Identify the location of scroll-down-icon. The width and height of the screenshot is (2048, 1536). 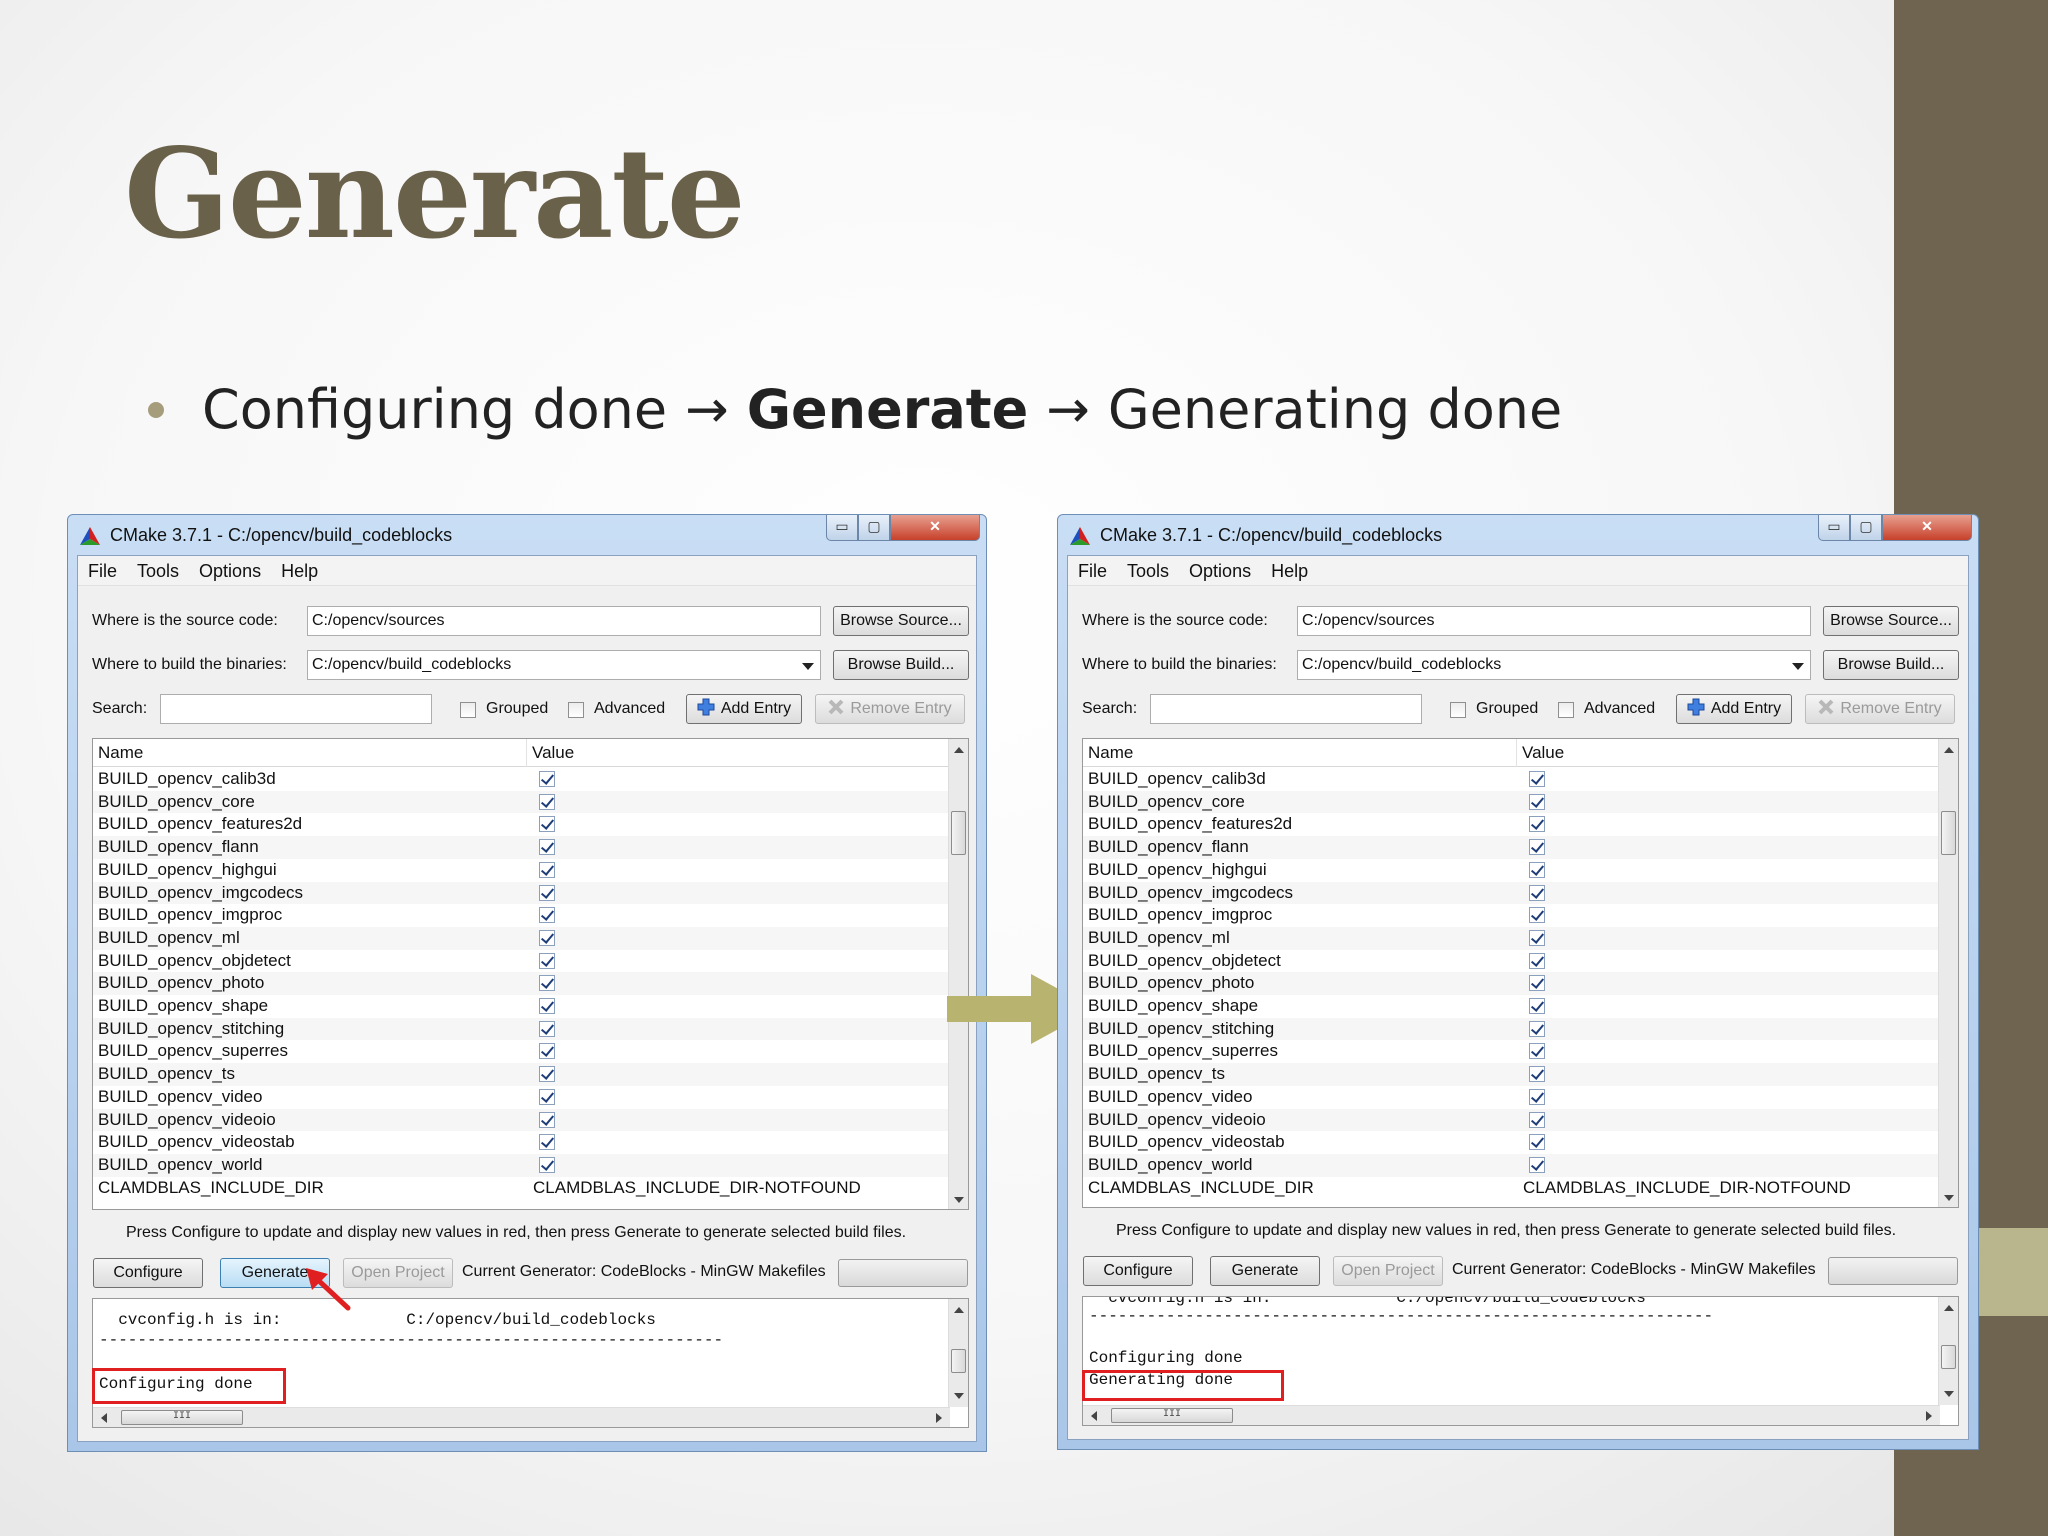
(959, 1200).